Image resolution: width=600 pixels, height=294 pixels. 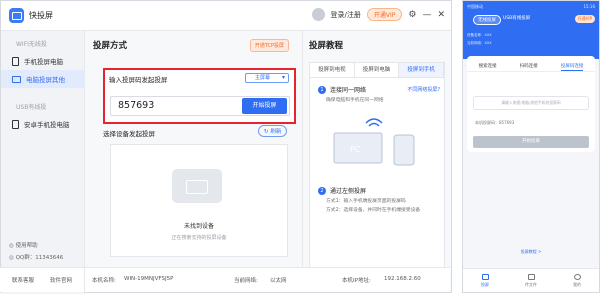 I want to click on network-illustration: PC, so click(x=374, y=142).